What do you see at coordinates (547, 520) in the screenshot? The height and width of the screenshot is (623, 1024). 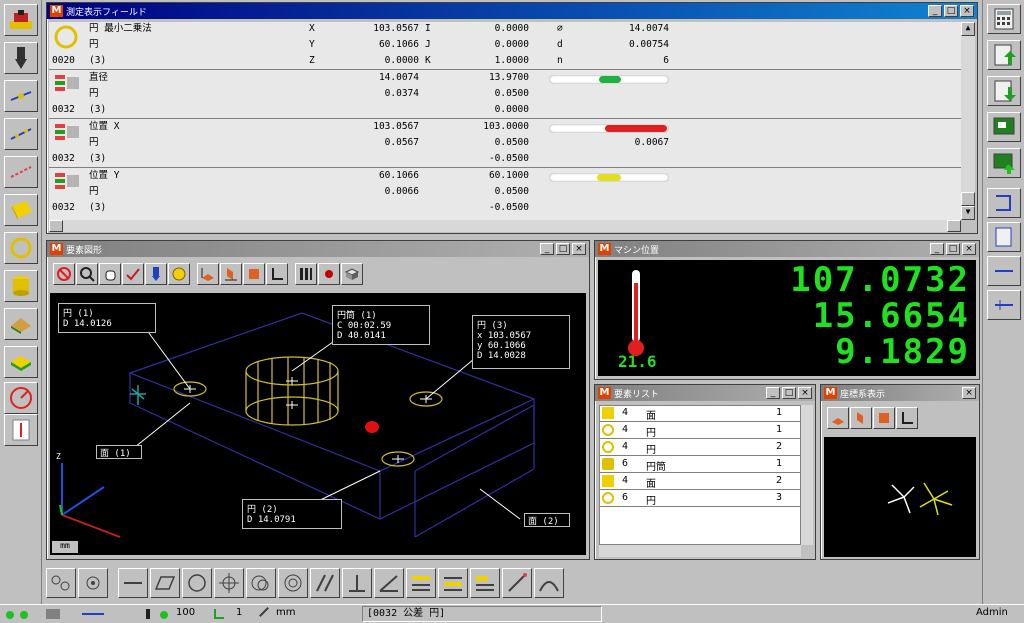 I see `callout-plane-2: 面 (2)` at bounding box center [547, 520].